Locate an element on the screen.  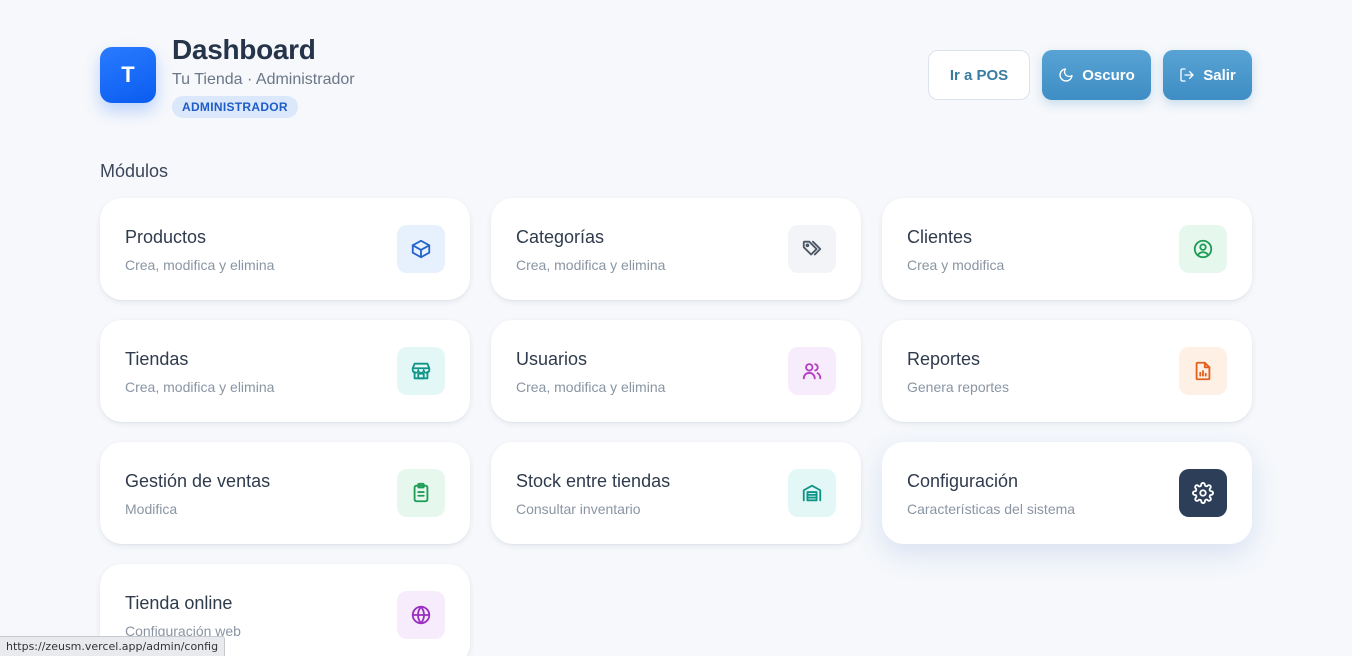
status-bar-url: https://zeusm.vercel.app/admin/config is located at coordinates (113, 646).